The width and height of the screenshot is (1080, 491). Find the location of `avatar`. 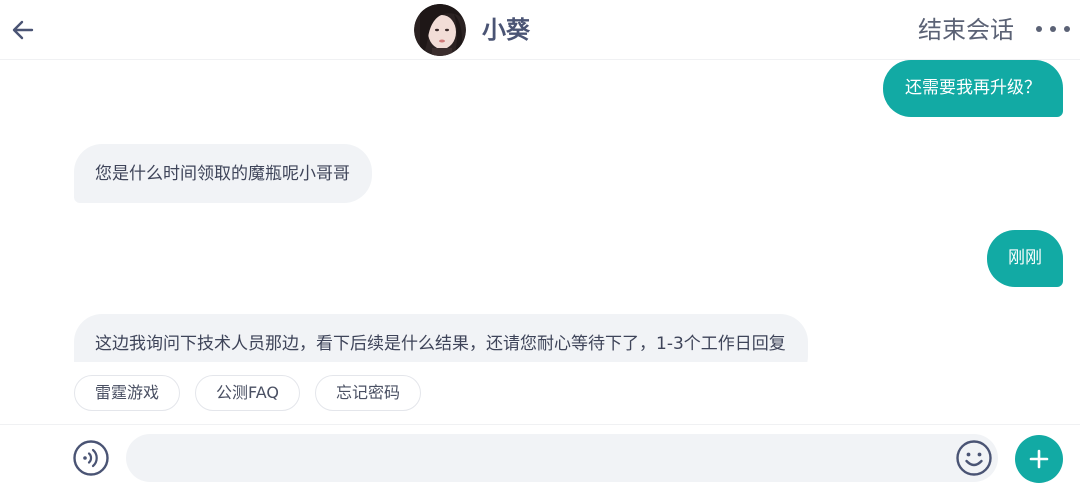

avatar is located at coordinates (440, 30).